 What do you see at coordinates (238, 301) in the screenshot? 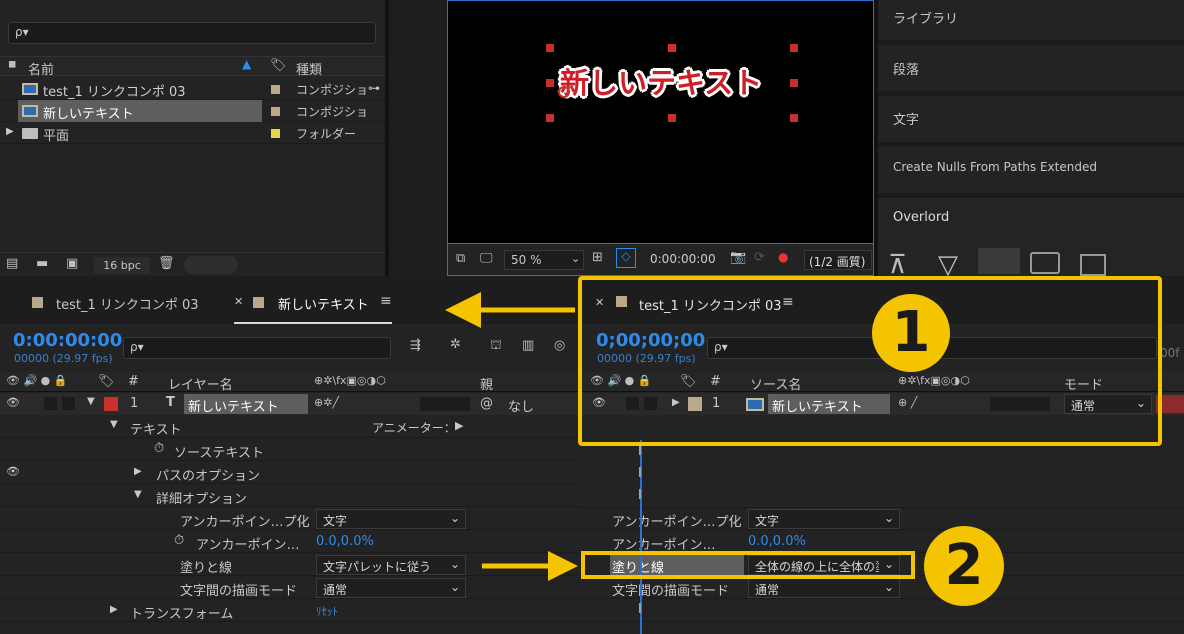
I see `close-icon: ✕` at bounding box center [238, 301].